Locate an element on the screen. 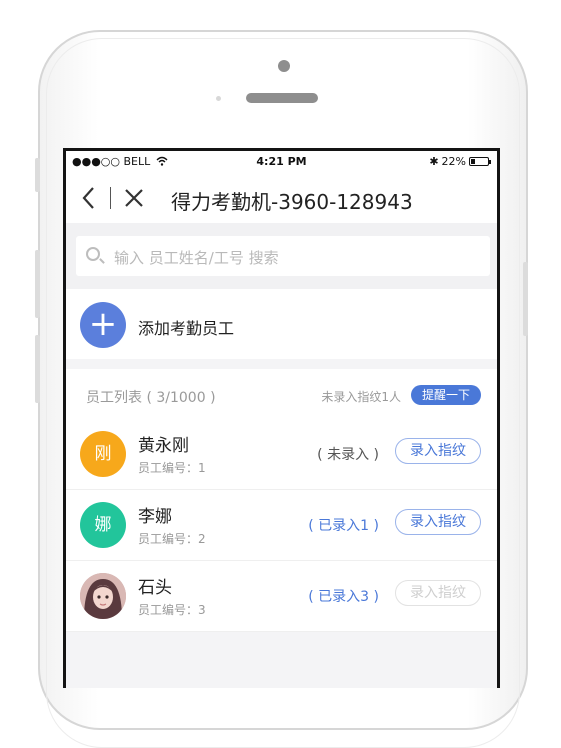  battery-icon is located at coordinates (480, 161).